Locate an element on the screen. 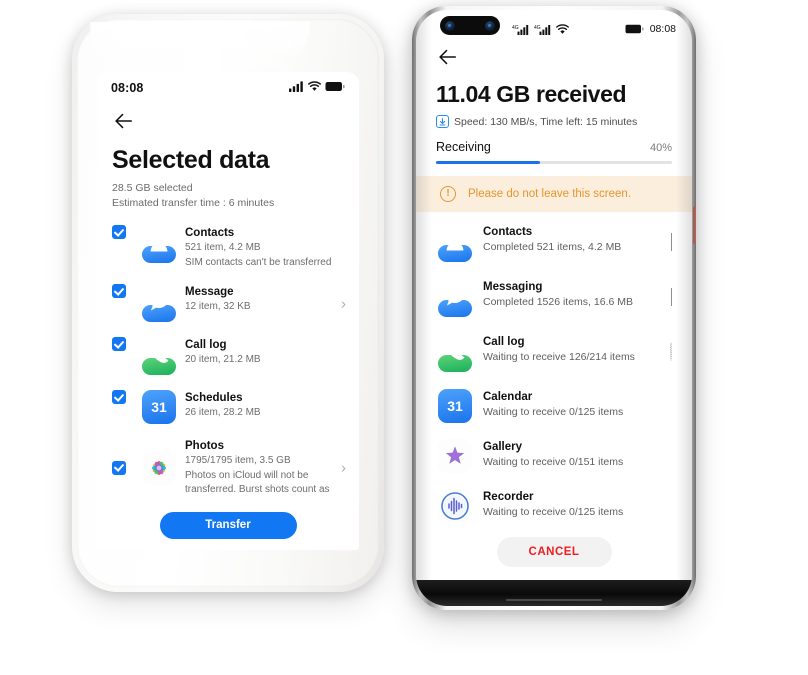  item-status-text: Completed 1526 items, 16.6 MB is located at coordinates (558, 301).